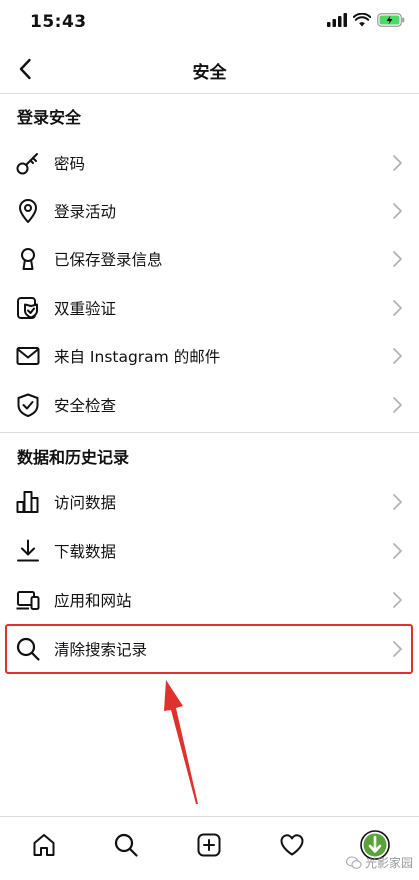  I want to click on tab-activity, so click(292, 845).